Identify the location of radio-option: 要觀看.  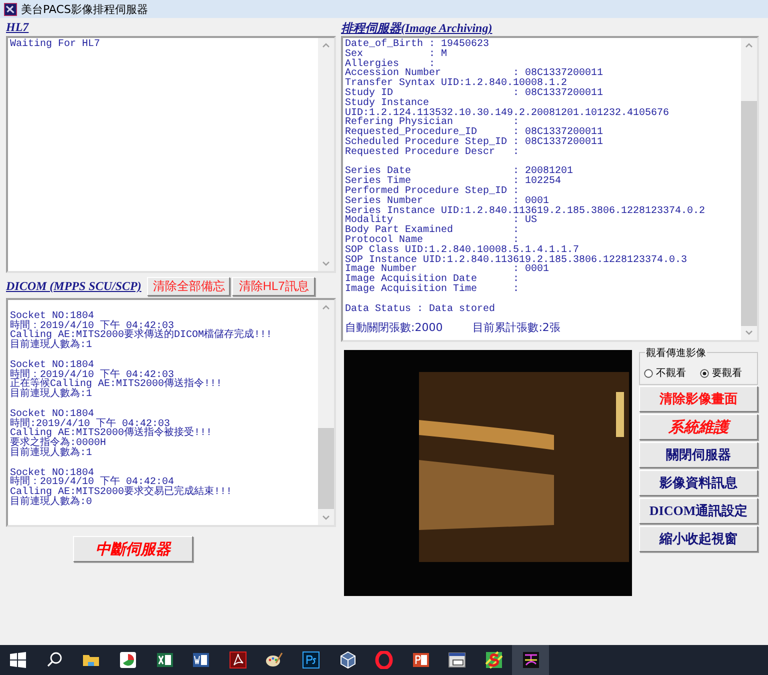
(721, 373).